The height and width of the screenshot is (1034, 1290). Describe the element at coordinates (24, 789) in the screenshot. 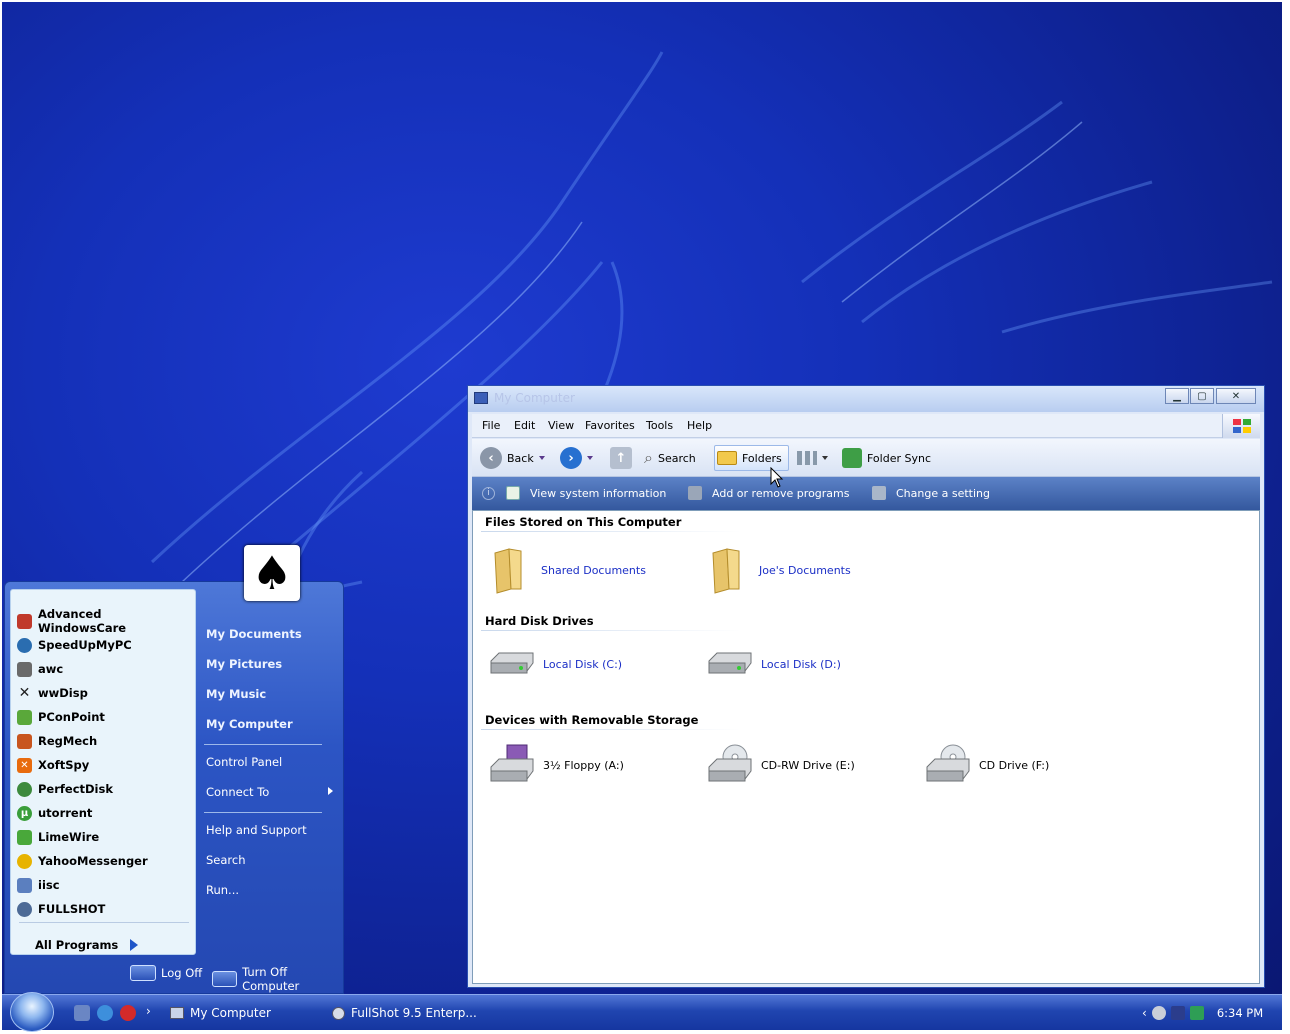

I see `perfectdisk-icon` at that location.